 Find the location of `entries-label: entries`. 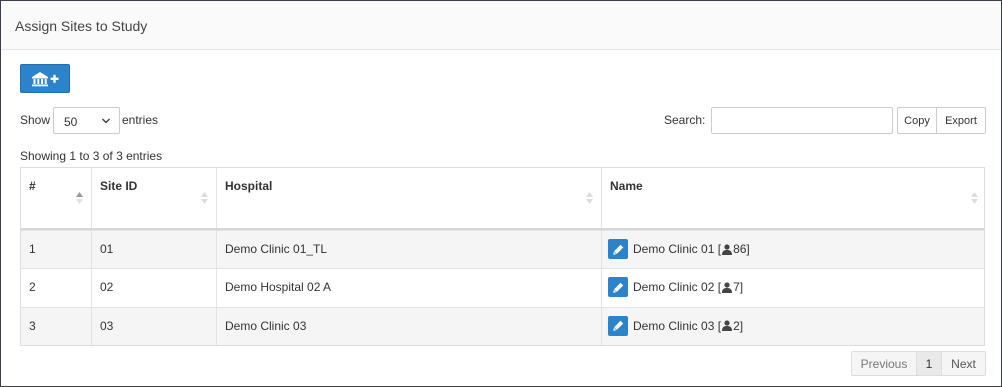

entries-label: entries is located at coordinates (140, 120).